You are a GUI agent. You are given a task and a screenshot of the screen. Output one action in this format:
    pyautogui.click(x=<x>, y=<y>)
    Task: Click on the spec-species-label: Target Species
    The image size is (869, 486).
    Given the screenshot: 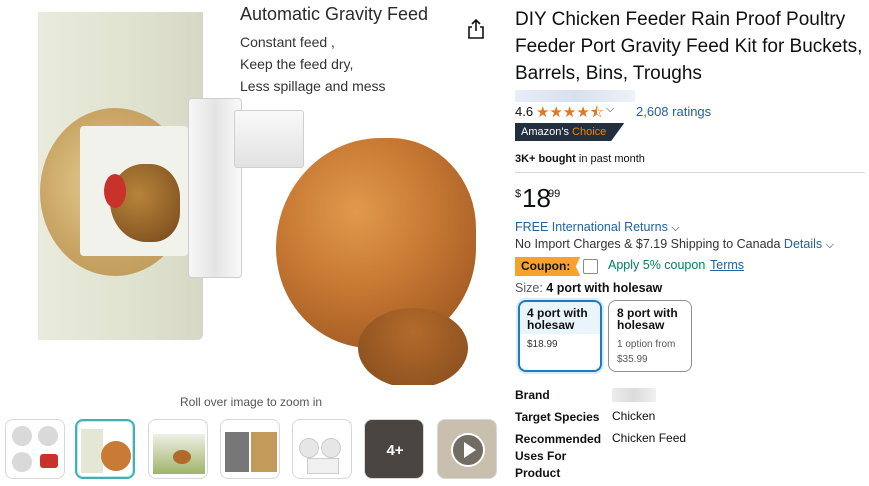 What is the action you would take?
    pyautogui.click(x=557, y=417)
    